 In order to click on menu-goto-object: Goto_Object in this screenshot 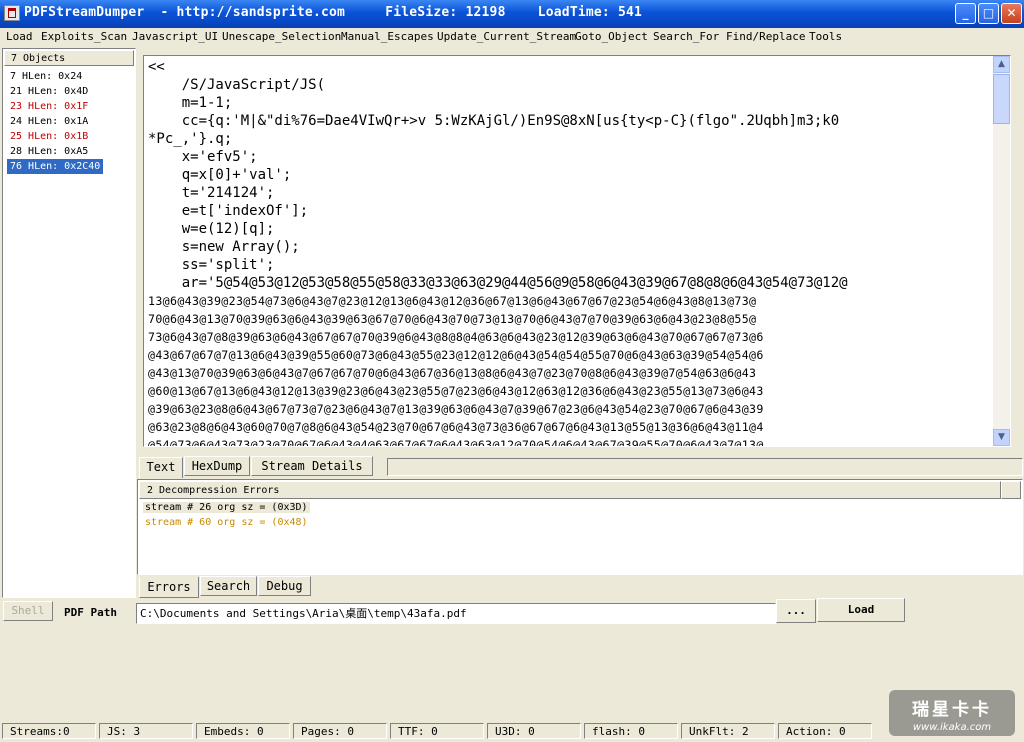, I will do `click(611, 36)`.